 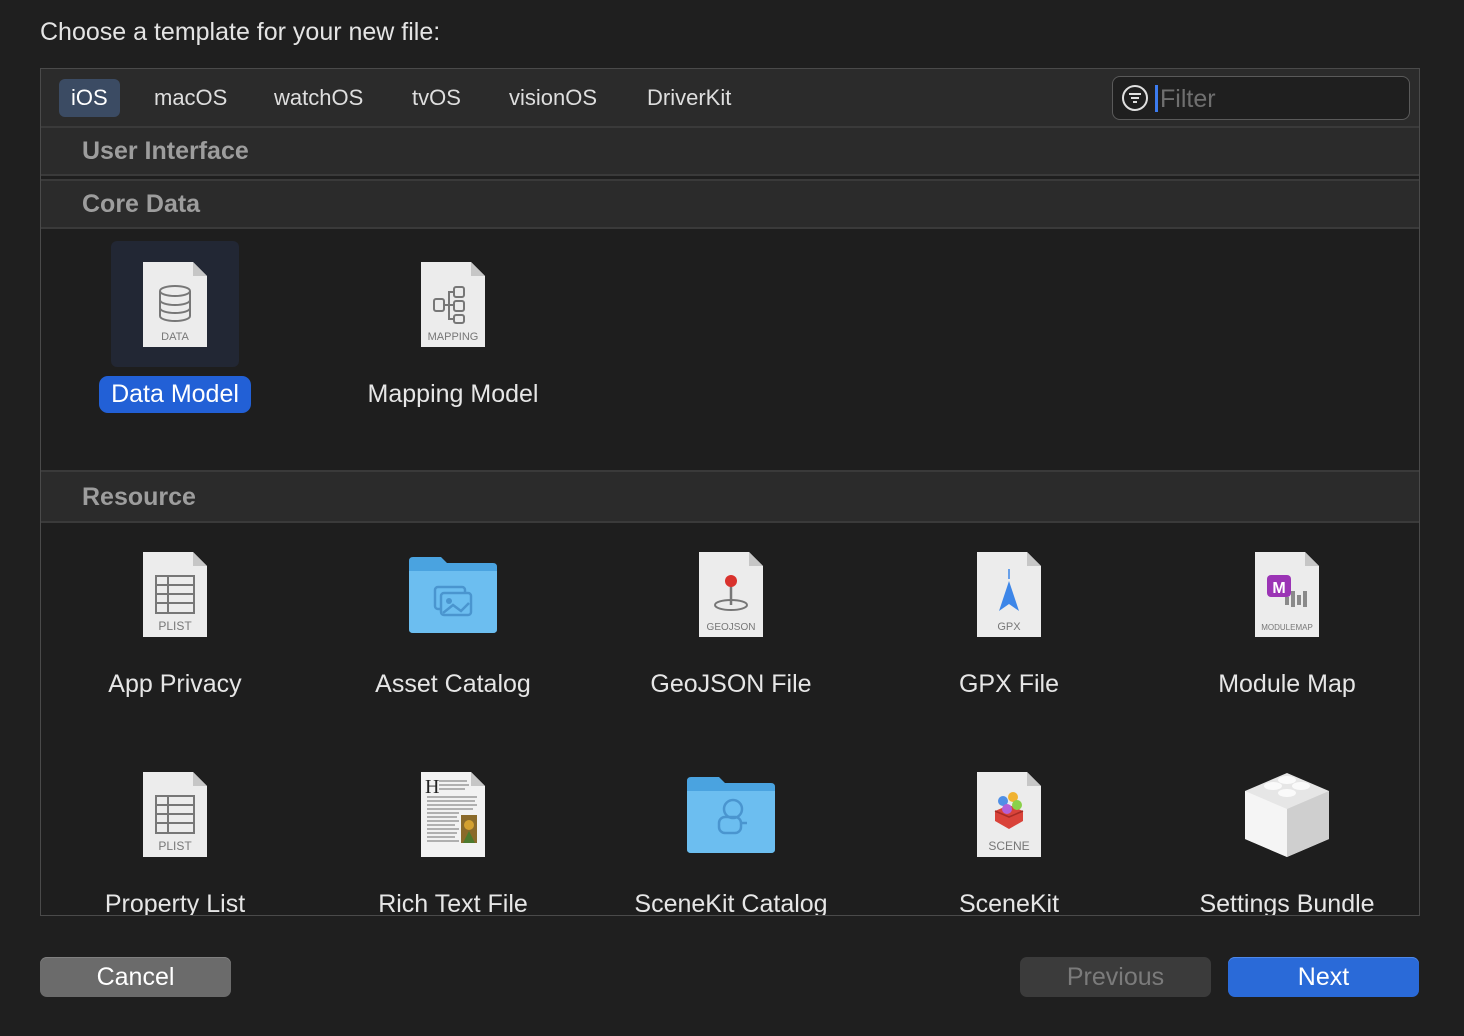 I want to click on template-scenekit-catalog: SceneKit Catalog, so click(x=731, y=833).